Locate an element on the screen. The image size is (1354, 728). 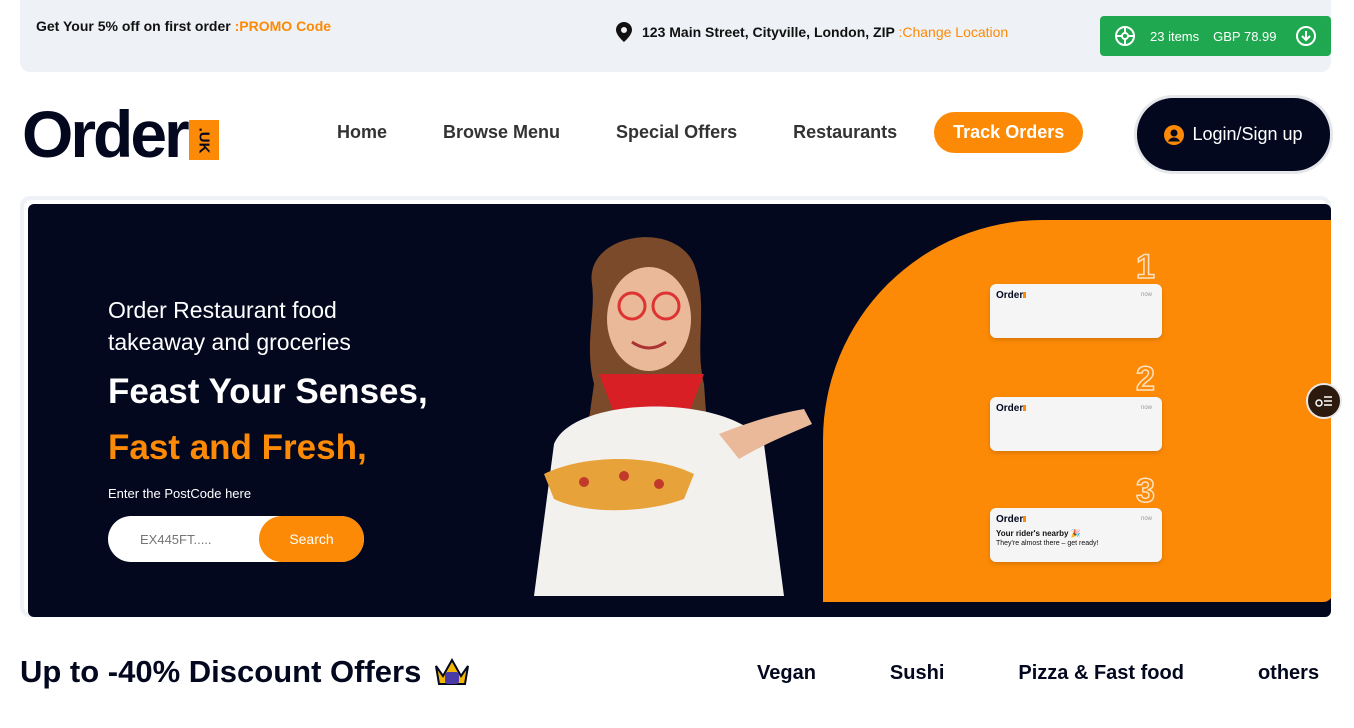
tab-sushi: Sushi is located at coordinates (917, 673).